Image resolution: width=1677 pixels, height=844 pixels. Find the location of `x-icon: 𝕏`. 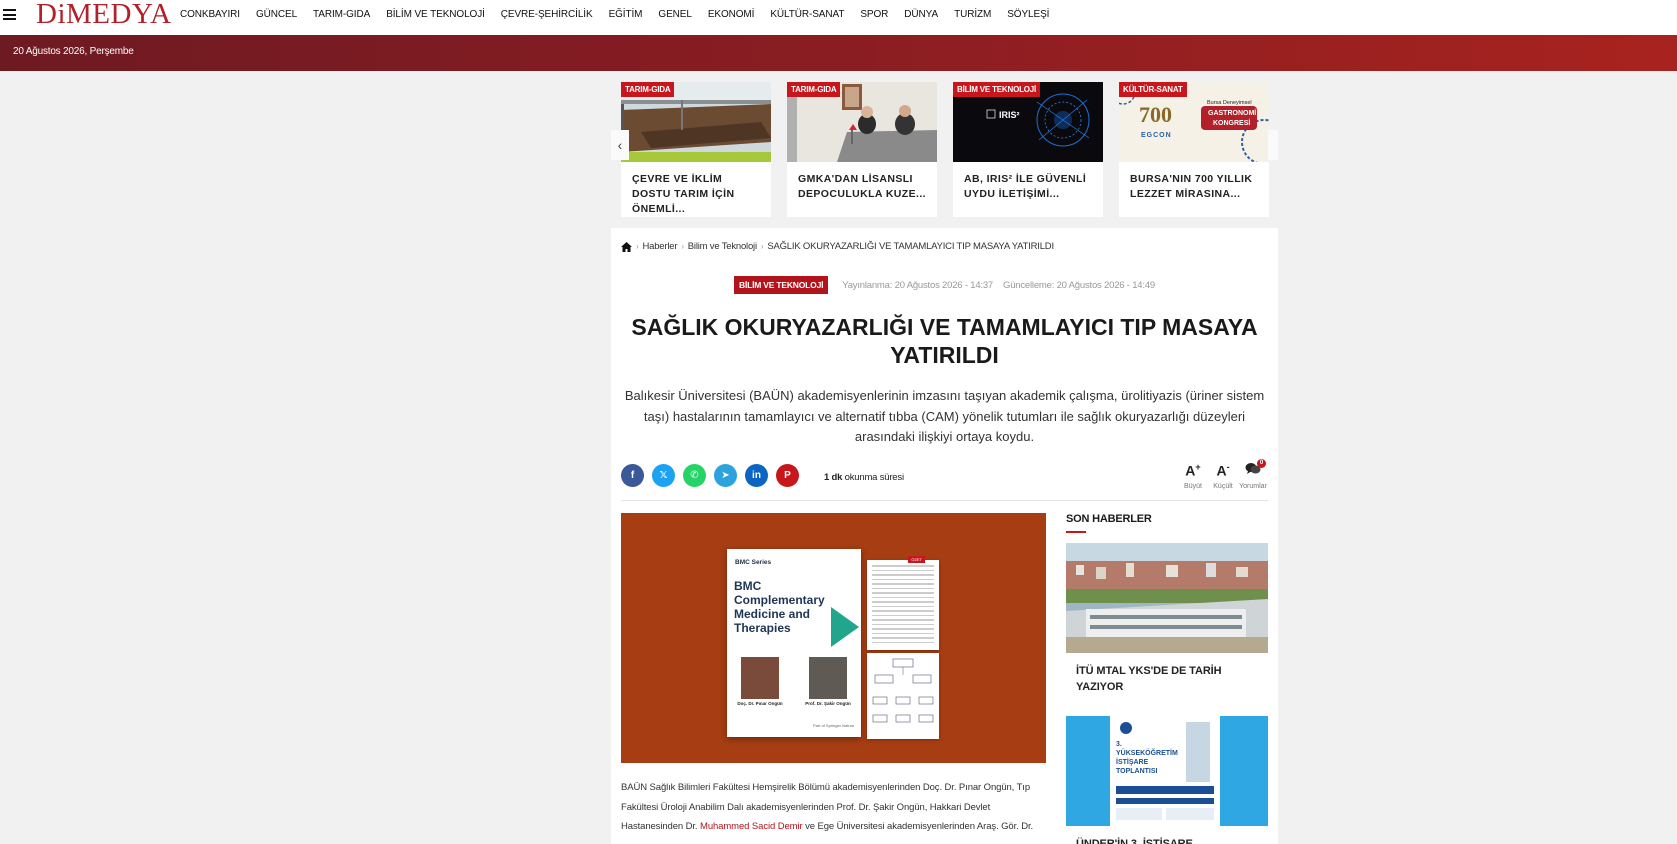

x-icon: 𝕏 is located at coordinates (663, 475).